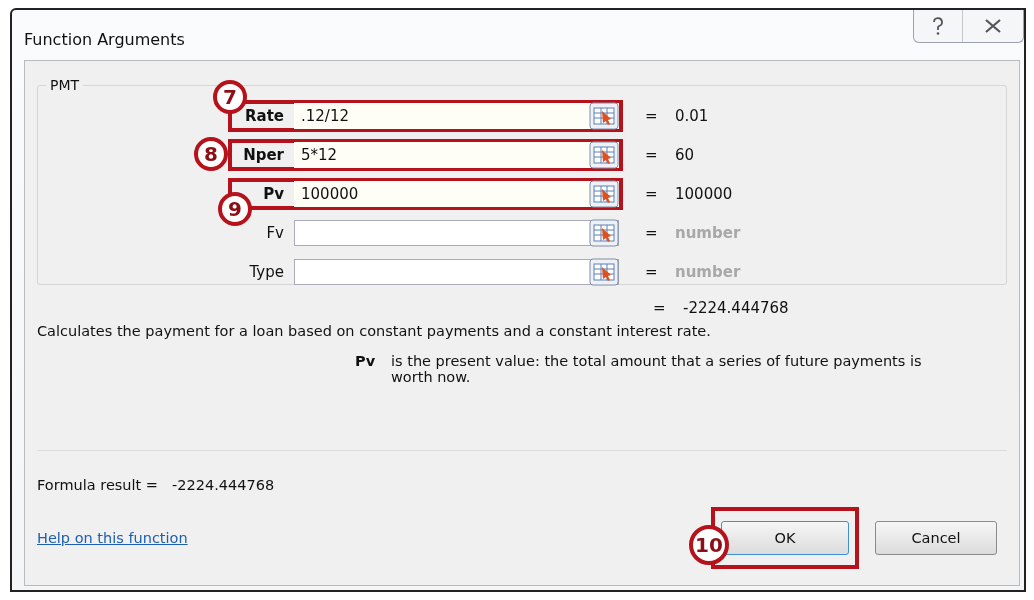 This screenshot has width=1034, height=600. I want to click on help-icon, so click(938, 26).